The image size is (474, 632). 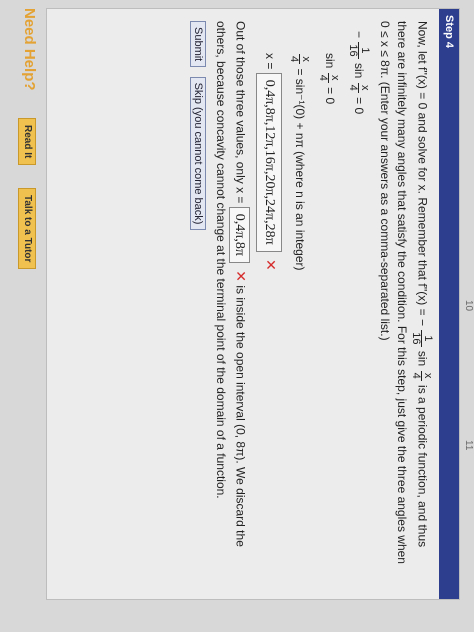 I want to click on intro-text: is a periodic function, and thus, so click(x=422, y=466).